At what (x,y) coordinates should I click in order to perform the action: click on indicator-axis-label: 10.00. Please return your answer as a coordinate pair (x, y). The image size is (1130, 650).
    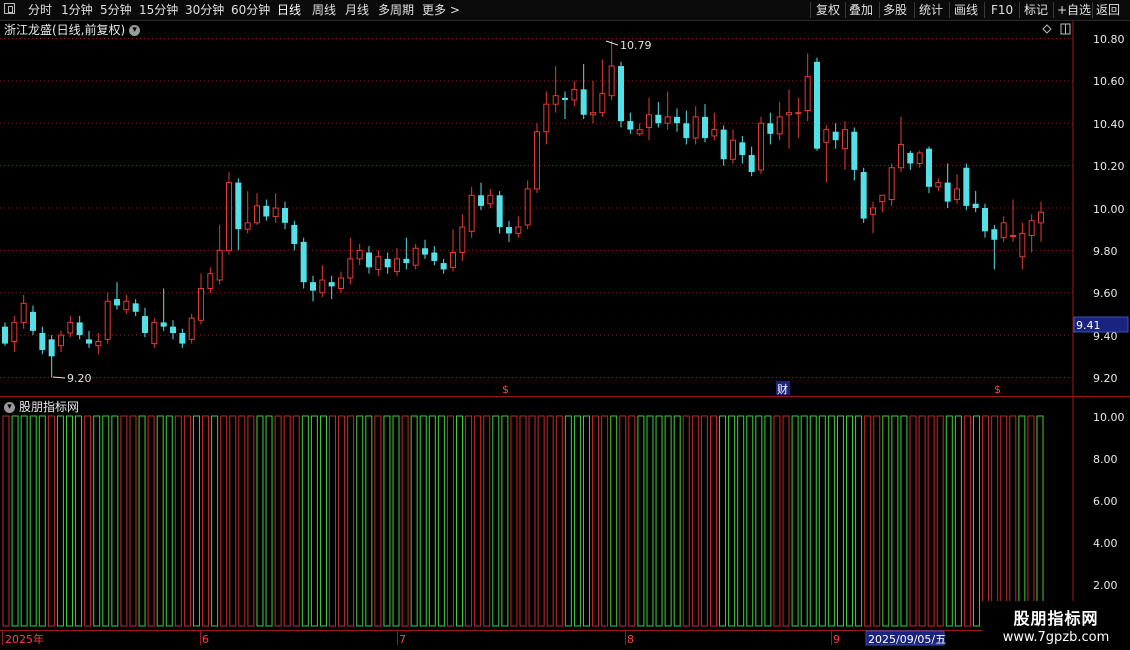
    Looking at the image, I should click on (1109, 417).